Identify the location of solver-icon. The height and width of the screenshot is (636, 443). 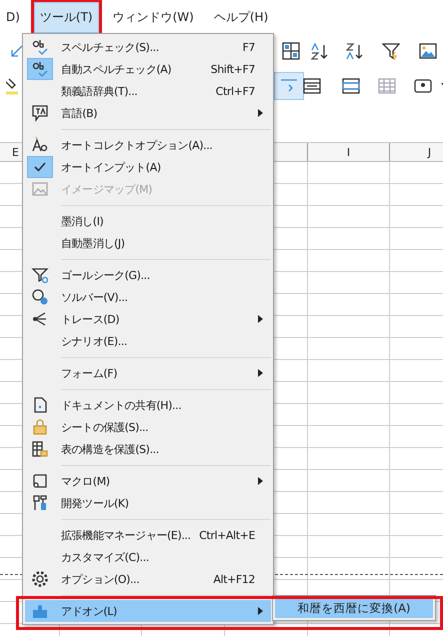
(40, 297).